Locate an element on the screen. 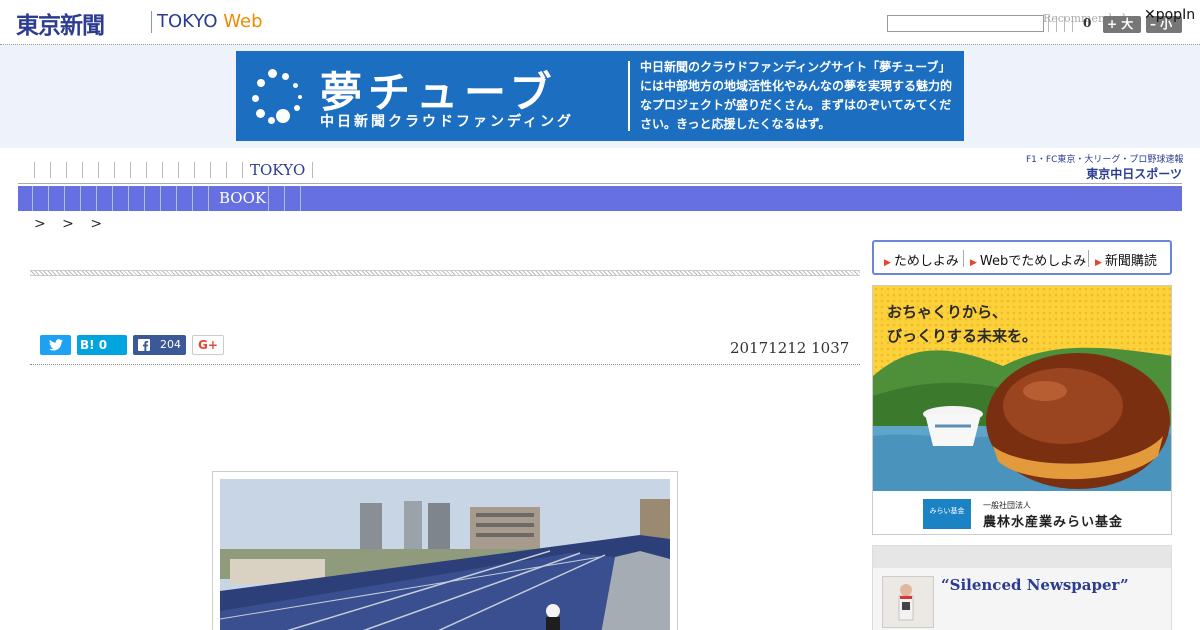 This screenshot has width=1200, height=630. nav-item-tokyo: TOKYO is located at coordinates (277, 170).